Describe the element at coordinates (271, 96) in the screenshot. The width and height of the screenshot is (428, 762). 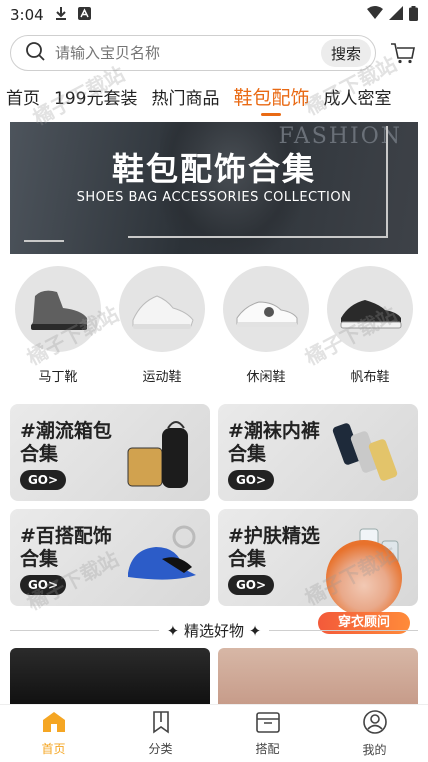
I see `tab-shoes-bags-accessories: 鞋包配饰` at that location.